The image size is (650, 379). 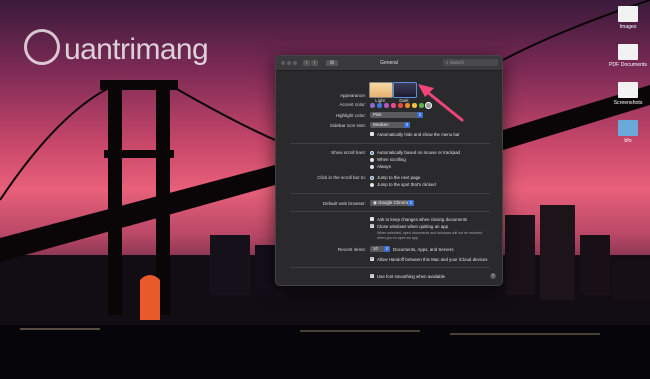 What do you see at coordinates (441, 103) in the screenshot?
I see `annotation-arrow-icon` at bounding box center [441, 103].